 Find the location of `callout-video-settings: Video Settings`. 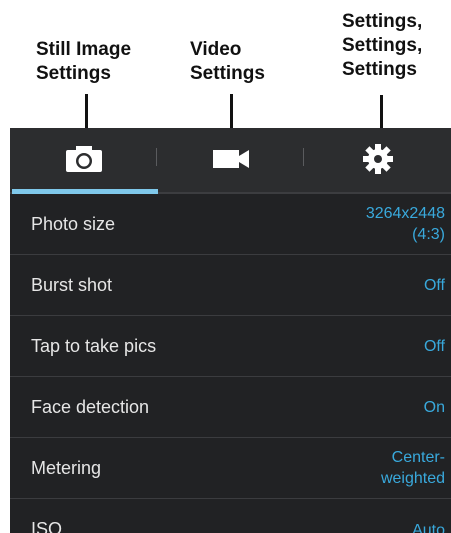

callout-video-settings: Video Settings is located at coordinates (227, 61).